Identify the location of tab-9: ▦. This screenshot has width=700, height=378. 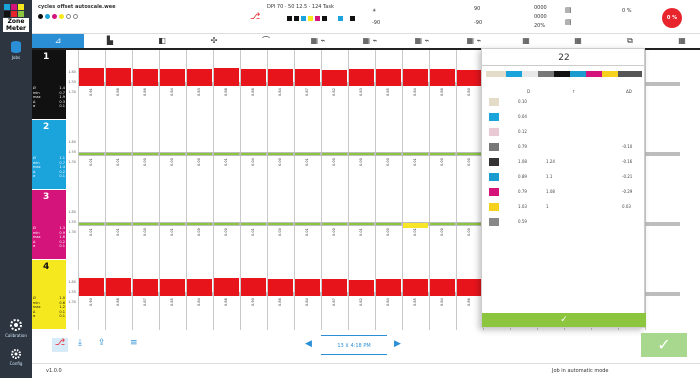
(526, 41).